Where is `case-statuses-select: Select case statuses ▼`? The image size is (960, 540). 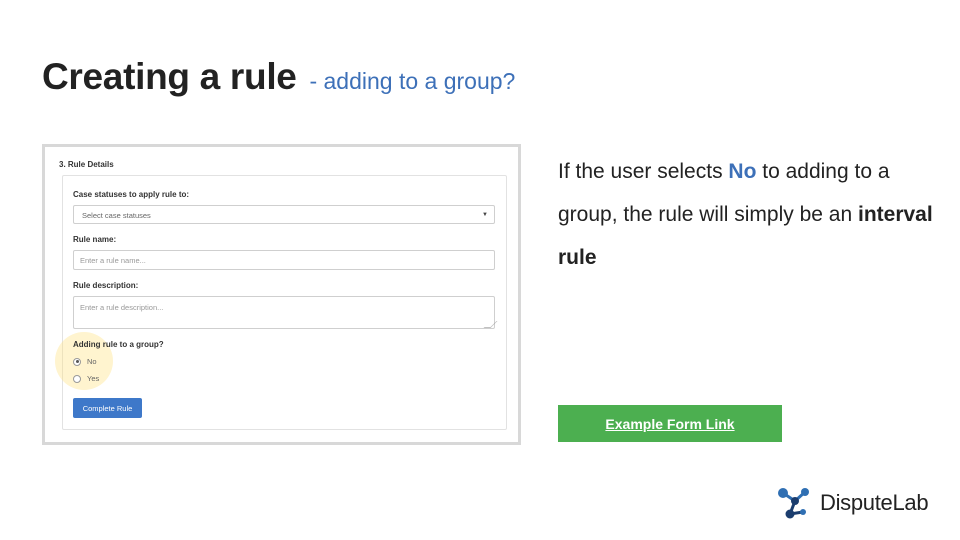
case-statuses-select: Select case statuses ▼ is located at coordinates (284, 214).